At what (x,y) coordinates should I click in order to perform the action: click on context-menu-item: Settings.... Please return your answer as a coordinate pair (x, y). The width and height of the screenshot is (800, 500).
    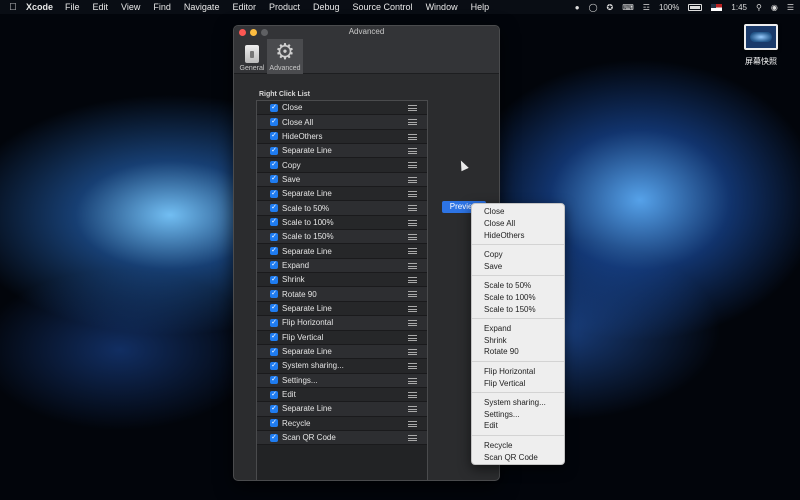
    Looking at the image, I should click on (518, 415).